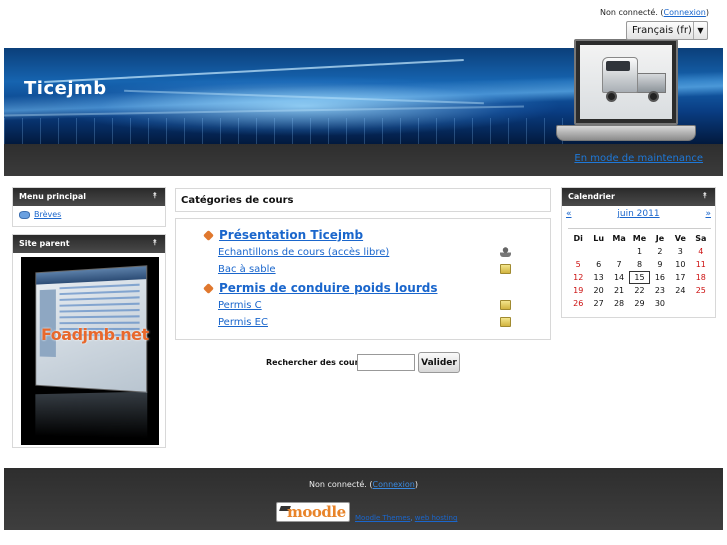 Image resolution: width=727 pixels, height=545 pixels. Describe the element at coordinates (47, 214) in the screenshot. I see `menu-item-breves-link: Brèves` at that location.